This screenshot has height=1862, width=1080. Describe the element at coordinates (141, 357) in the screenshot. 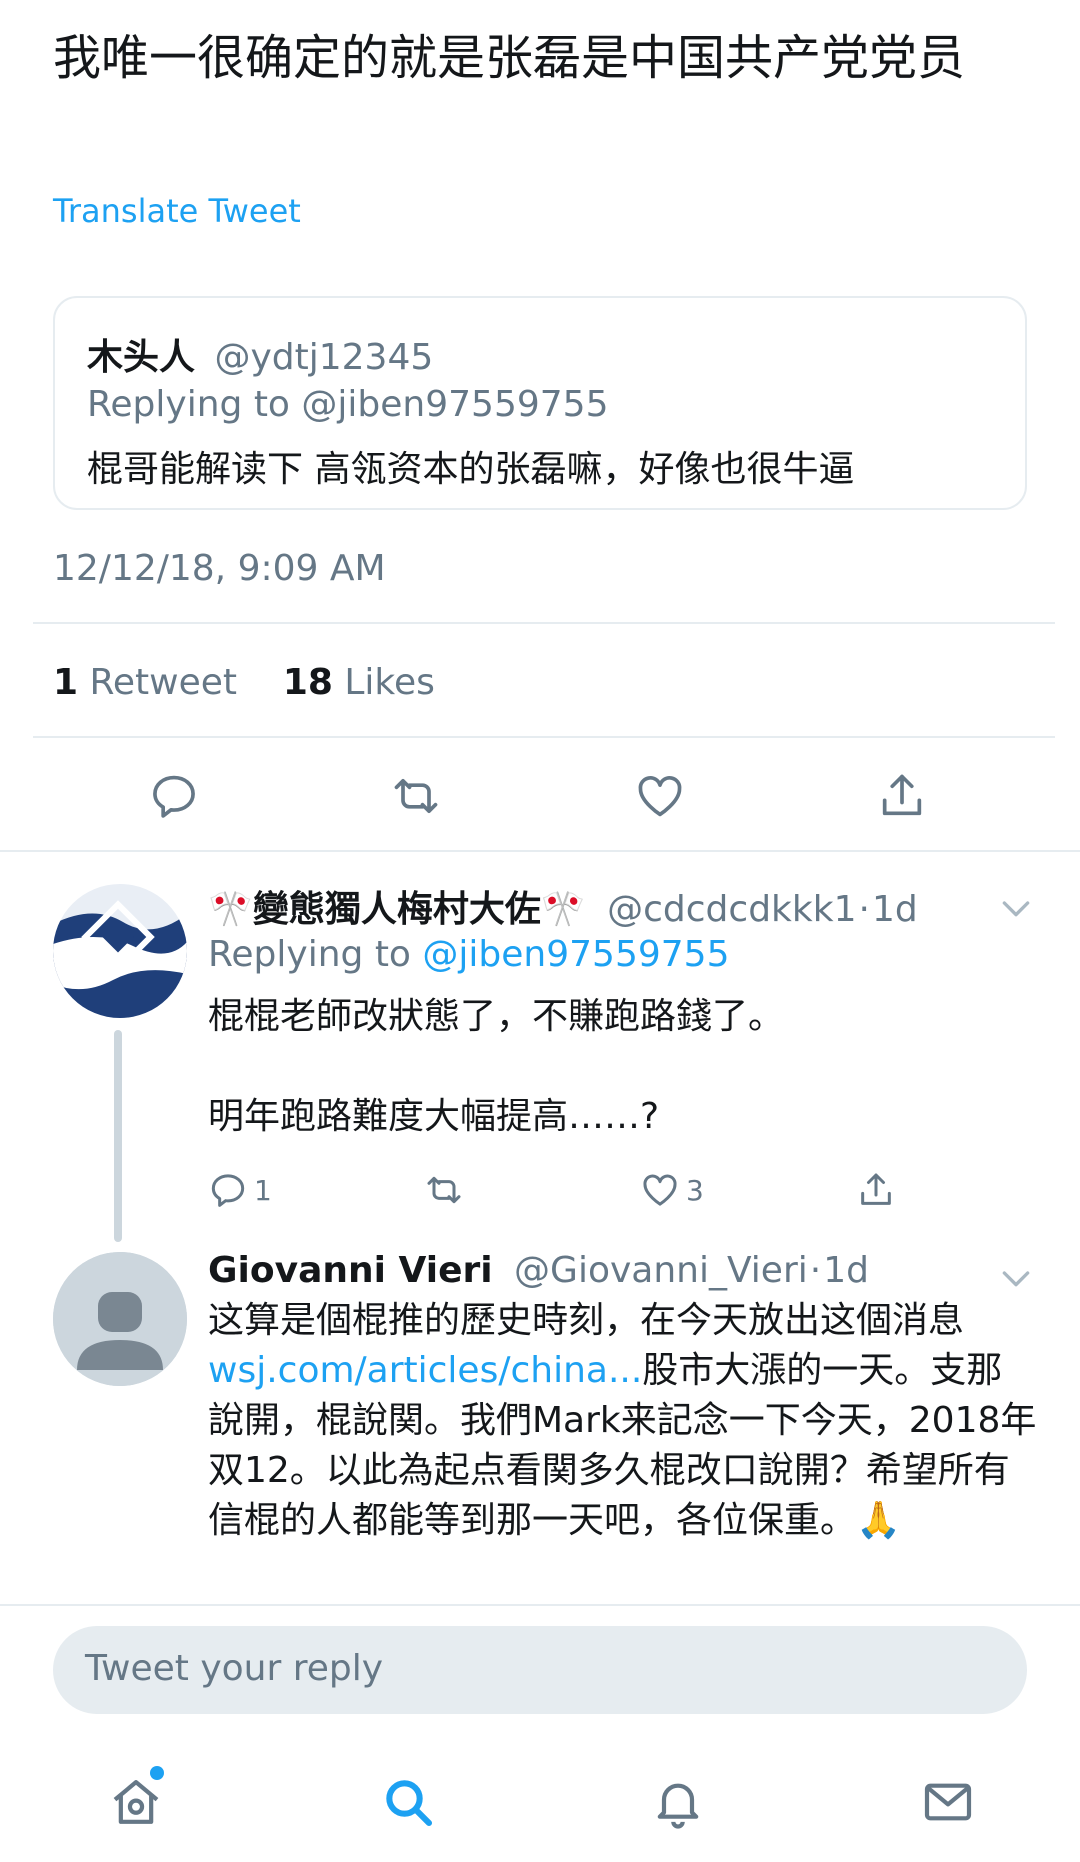

I see `quoted-author-name: 木头人` at that location.